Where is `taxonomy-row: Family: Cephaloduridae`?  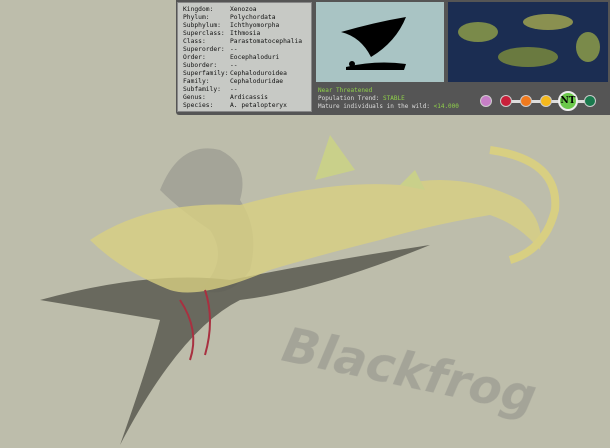
taxonomy-row: Family: Cephaloduridae is located at coordinates (244, 82).